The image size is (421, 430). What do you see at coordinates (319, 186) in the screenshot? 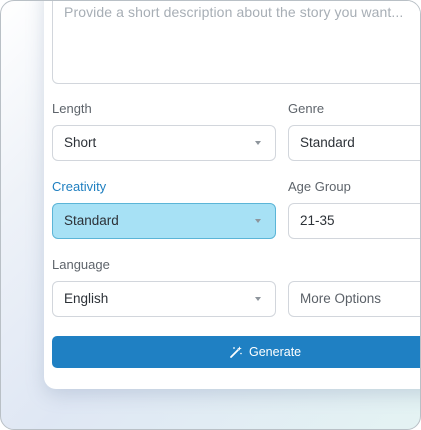
I see `age-group-label: Age Group` at bounding box center [319, 186].